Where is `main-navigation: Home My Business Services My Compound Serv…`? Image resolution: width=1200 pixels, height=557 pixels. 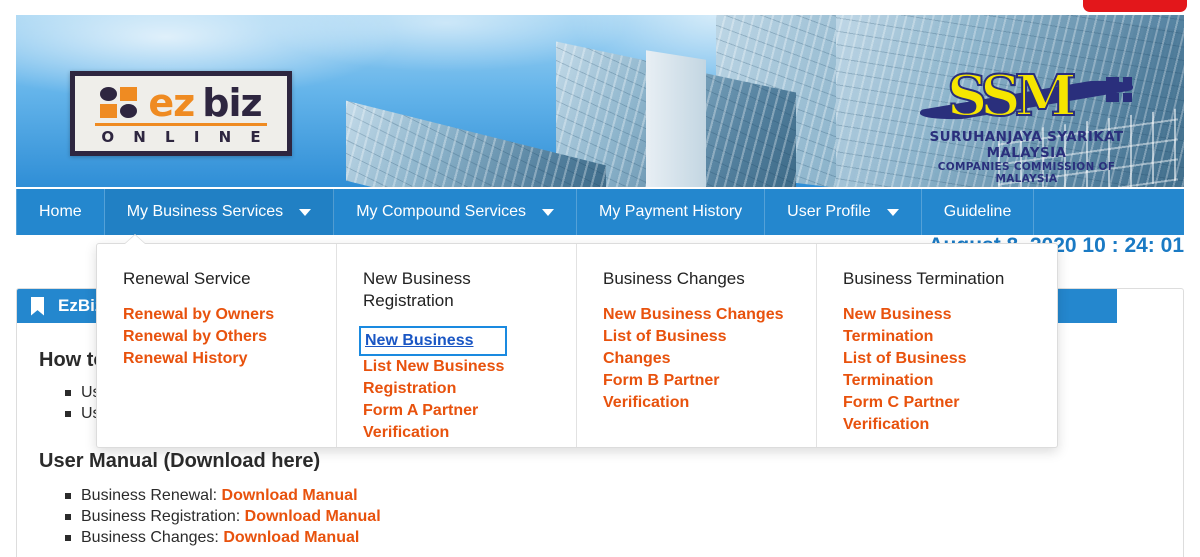 main-navigation: Home My Business Services My Compound Serv… is located at coordinates (600, 212).